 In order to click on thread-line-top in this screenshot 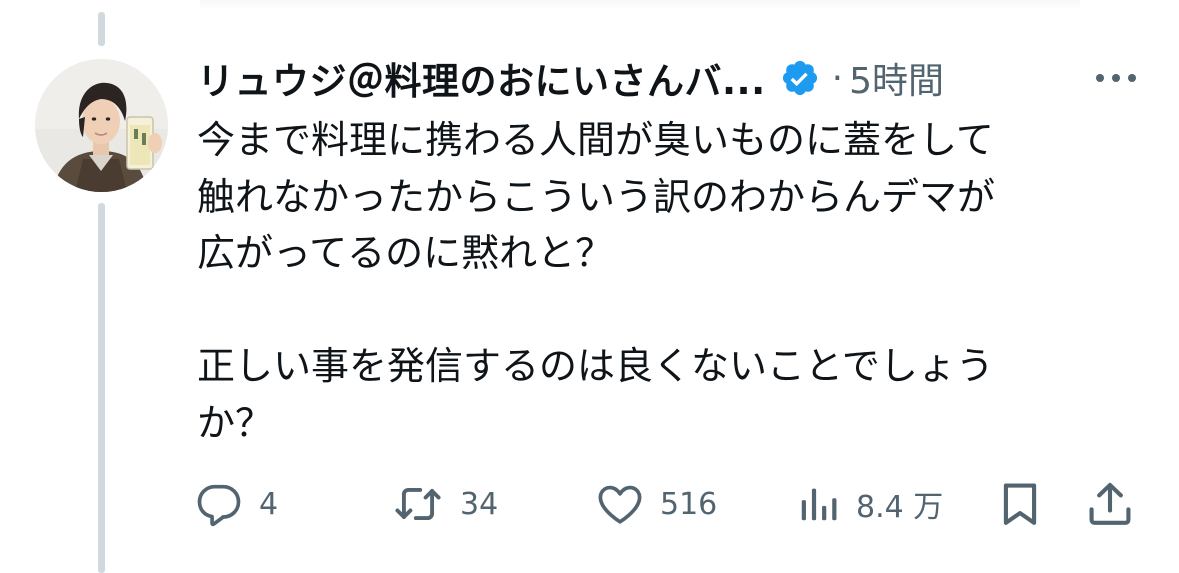, I will do `click(101, 29)`.